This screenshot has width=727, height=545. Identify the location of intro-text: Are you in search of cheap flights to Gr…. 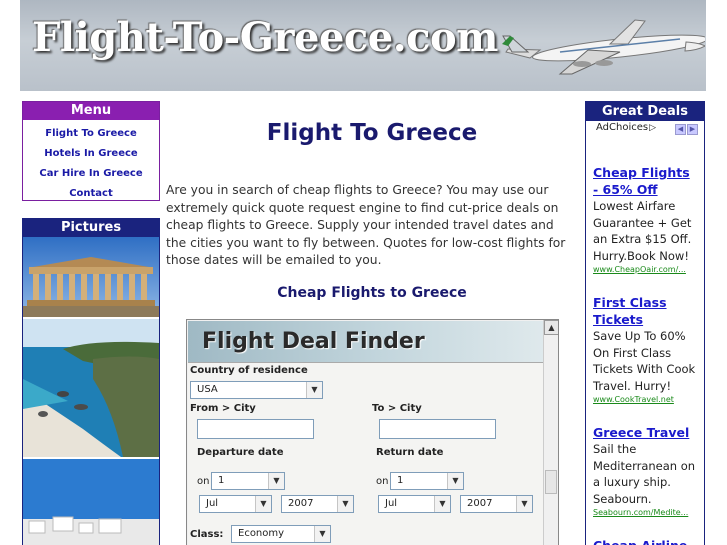
(366, 225).